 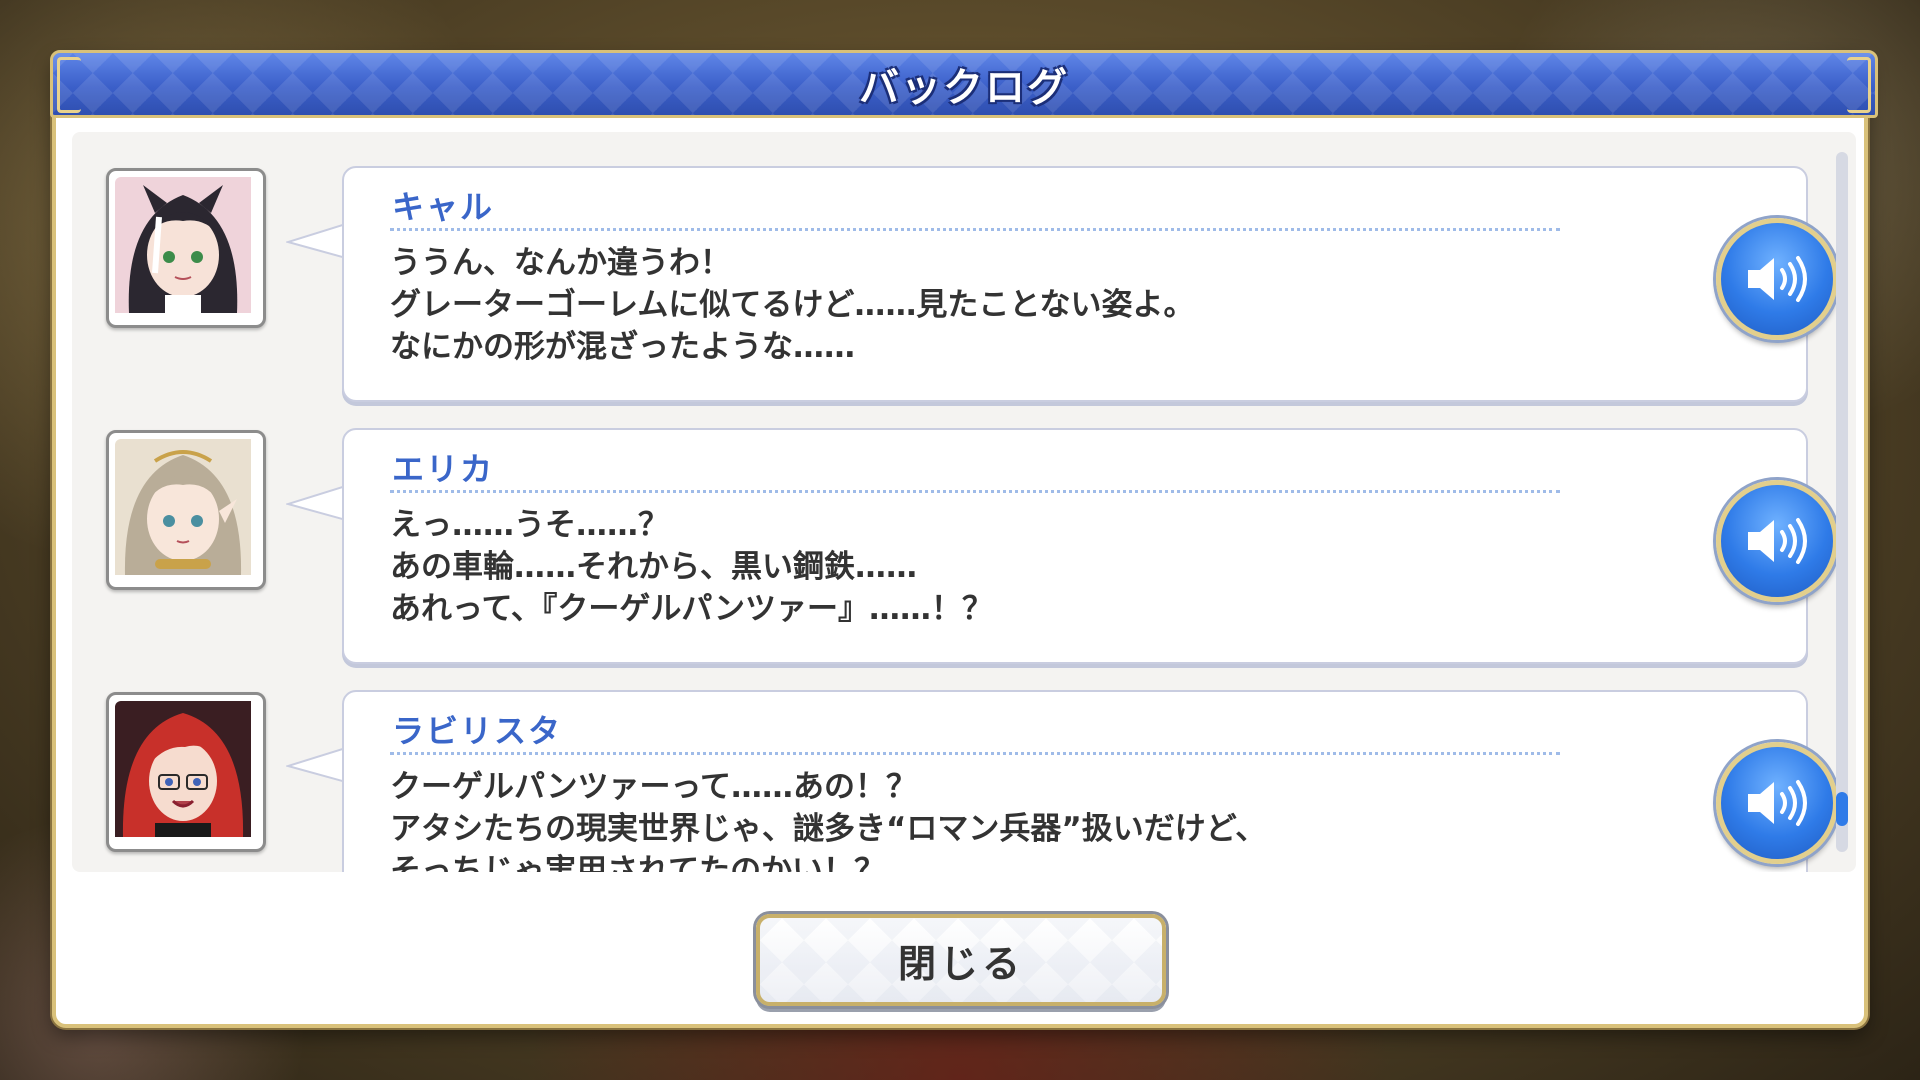 What do you see at coordinates (964, 88) in the screenshot?
I see `dialog-title: バックログ` at bounding box center [964, 88].